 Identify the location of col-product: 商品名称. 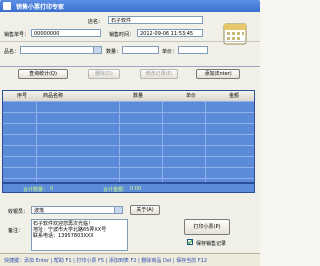
(53, 96).